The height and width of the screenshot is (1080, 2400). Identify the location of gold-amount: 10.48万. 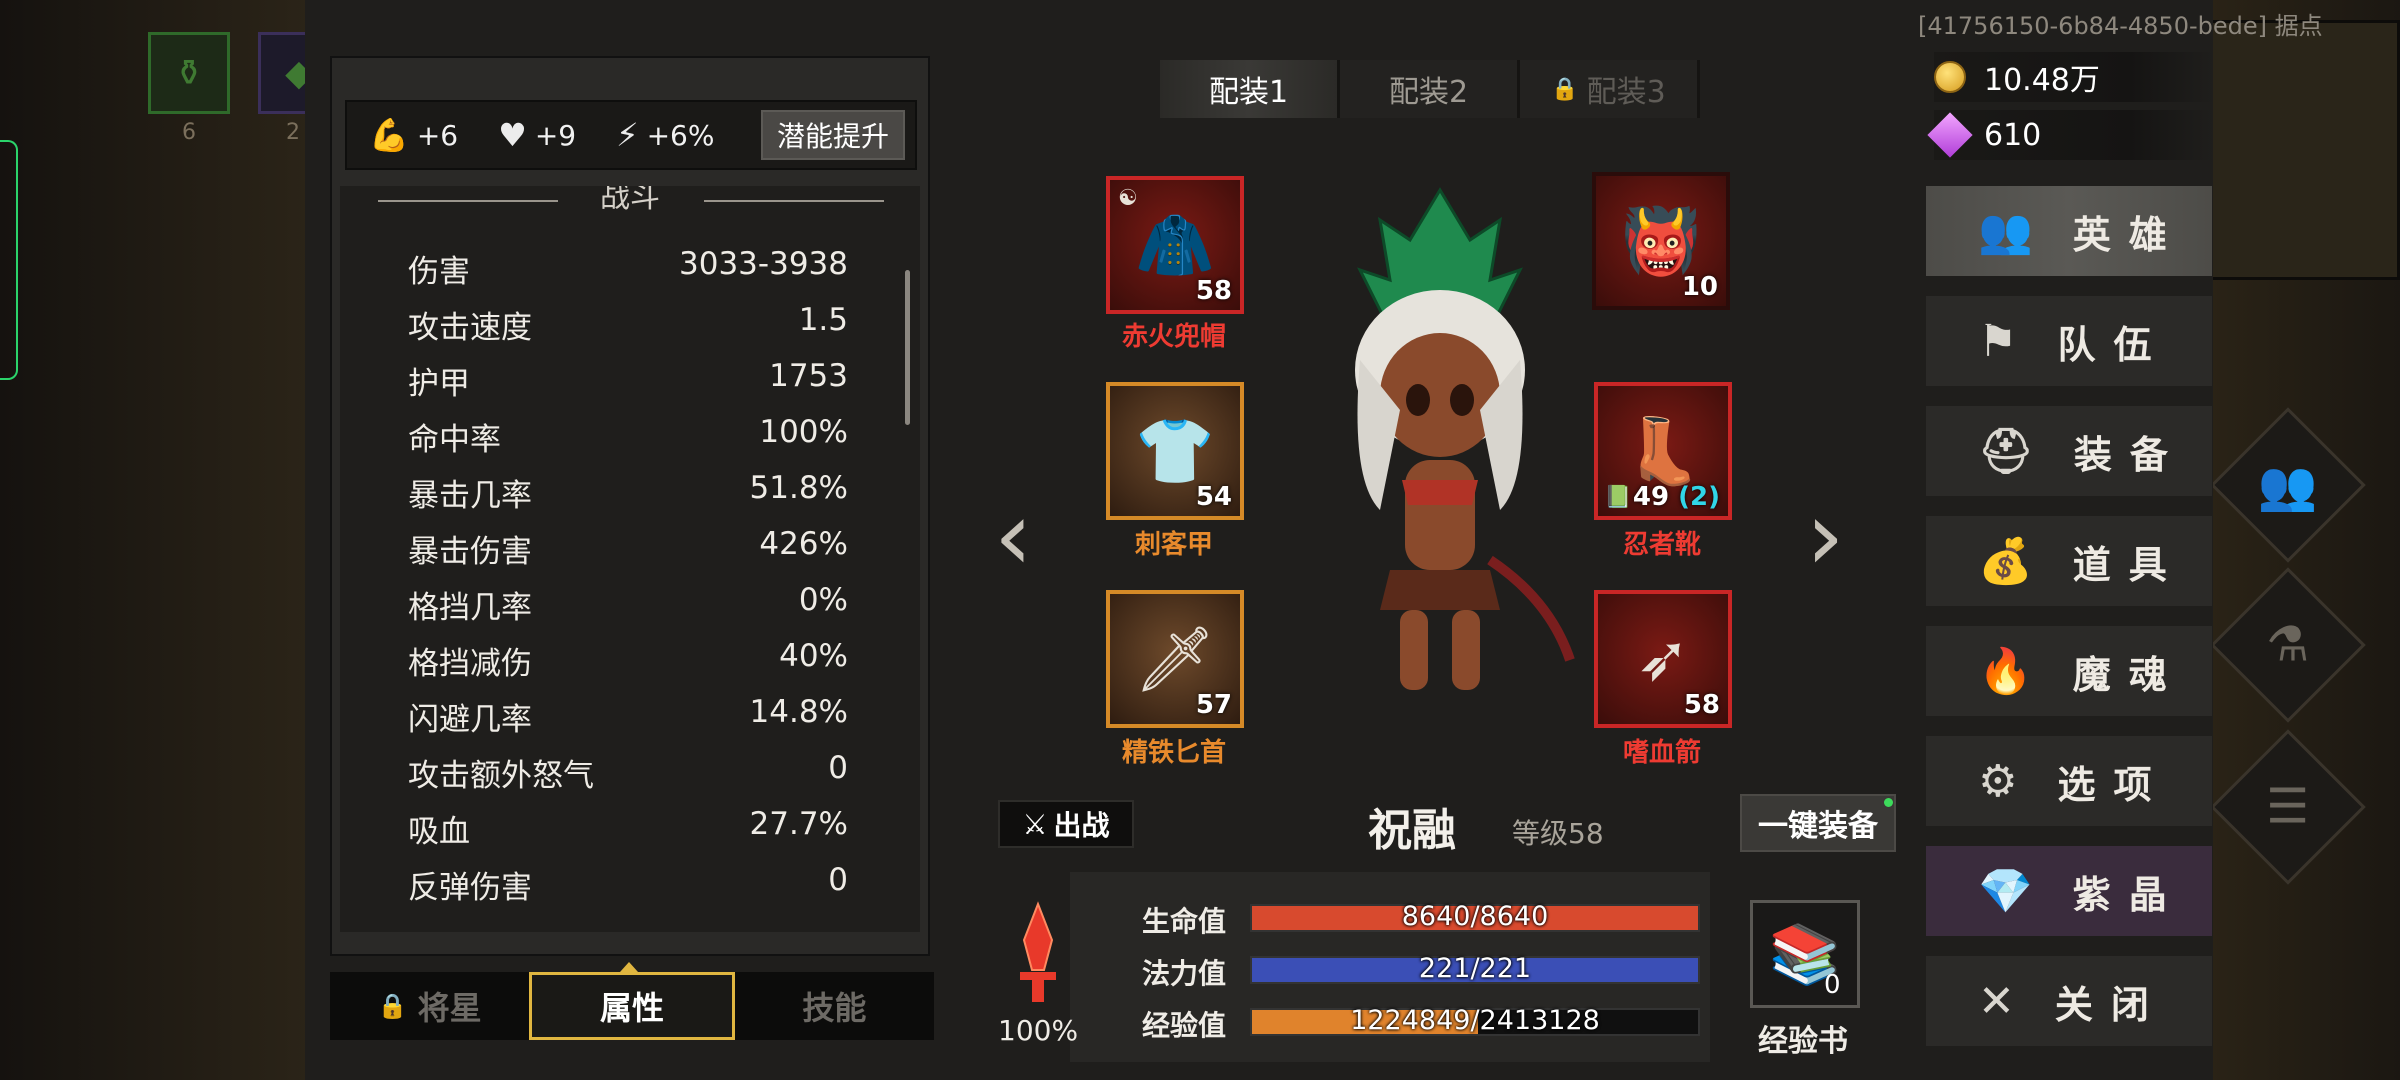
(2042, 80).